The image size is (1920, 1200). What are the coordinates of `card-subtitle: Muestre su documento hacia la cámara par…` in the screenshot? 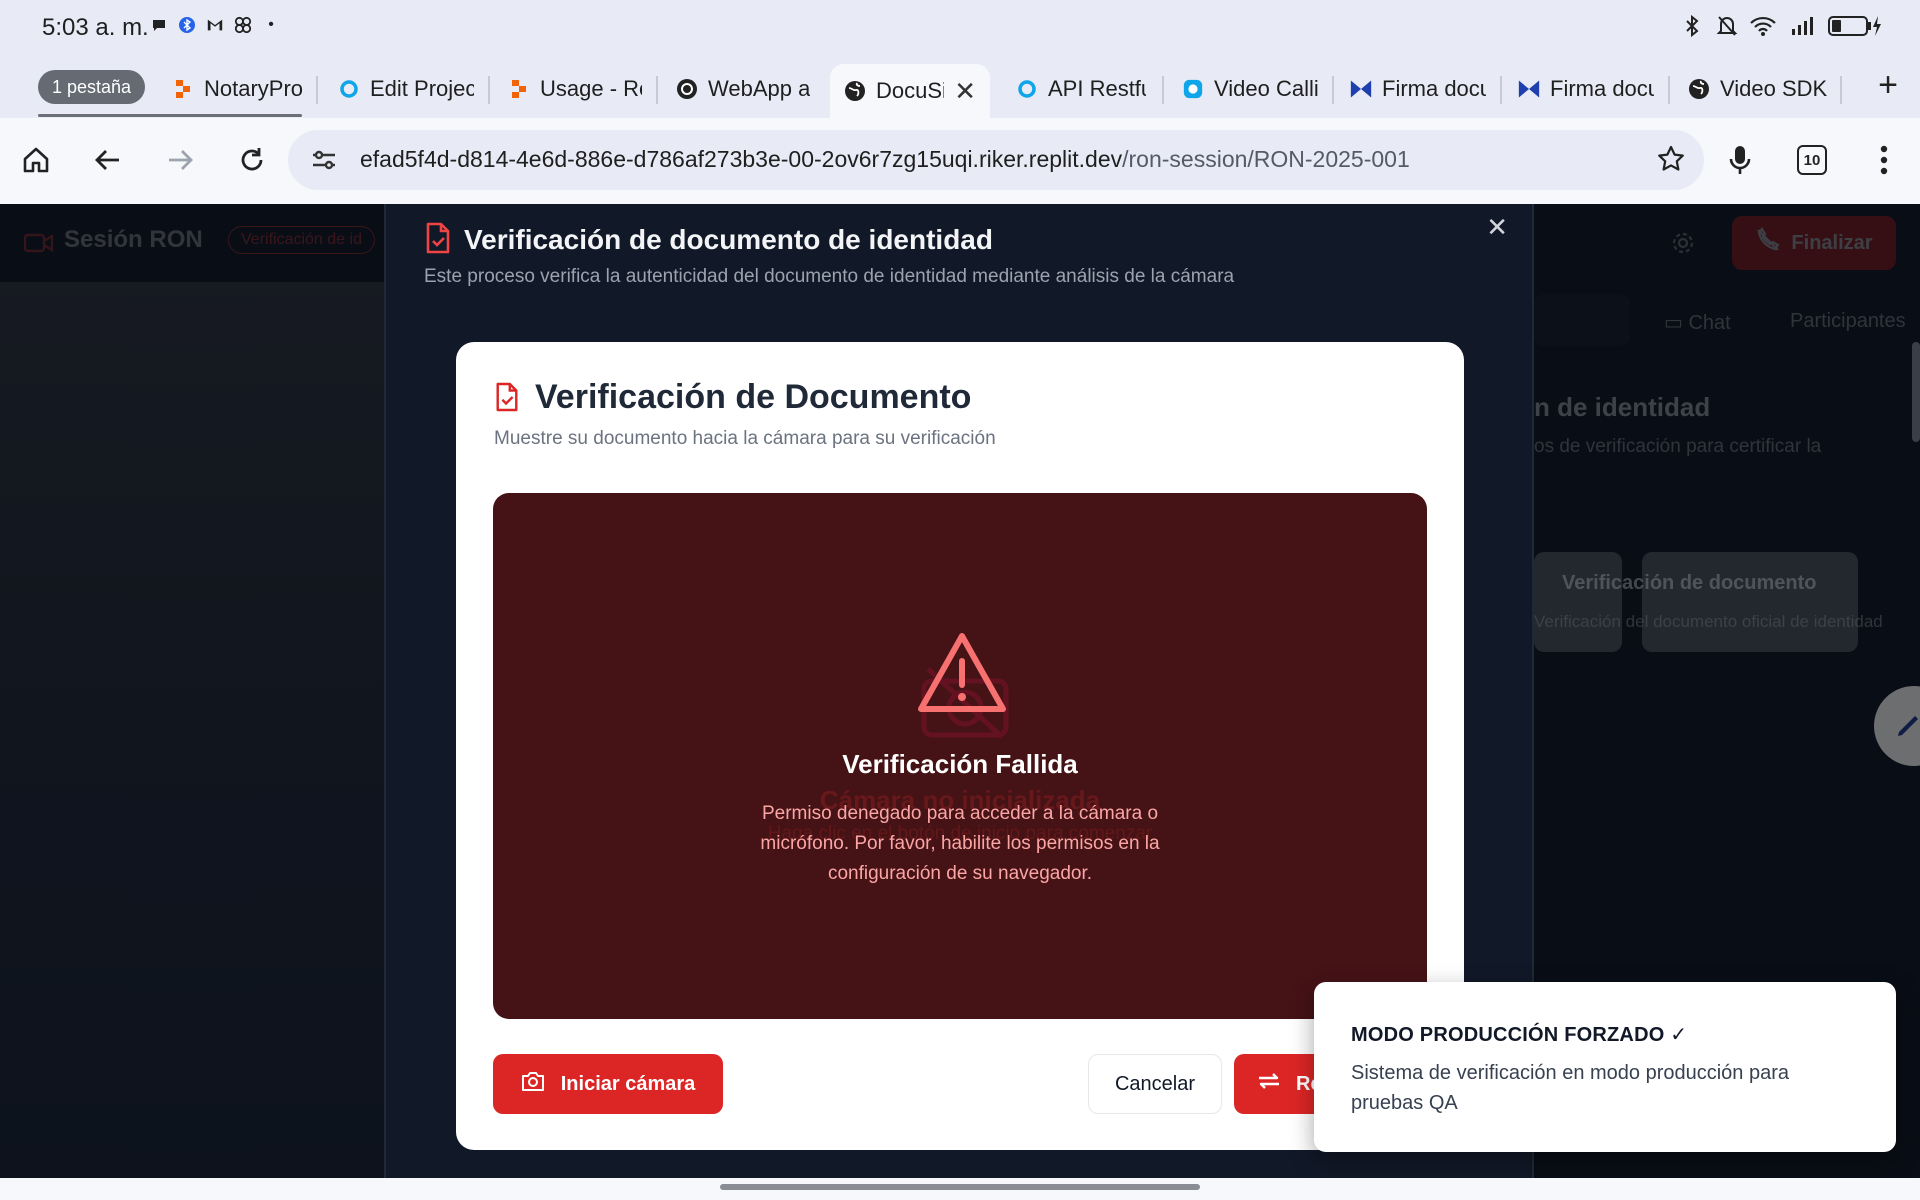 It's located at (745, 438).